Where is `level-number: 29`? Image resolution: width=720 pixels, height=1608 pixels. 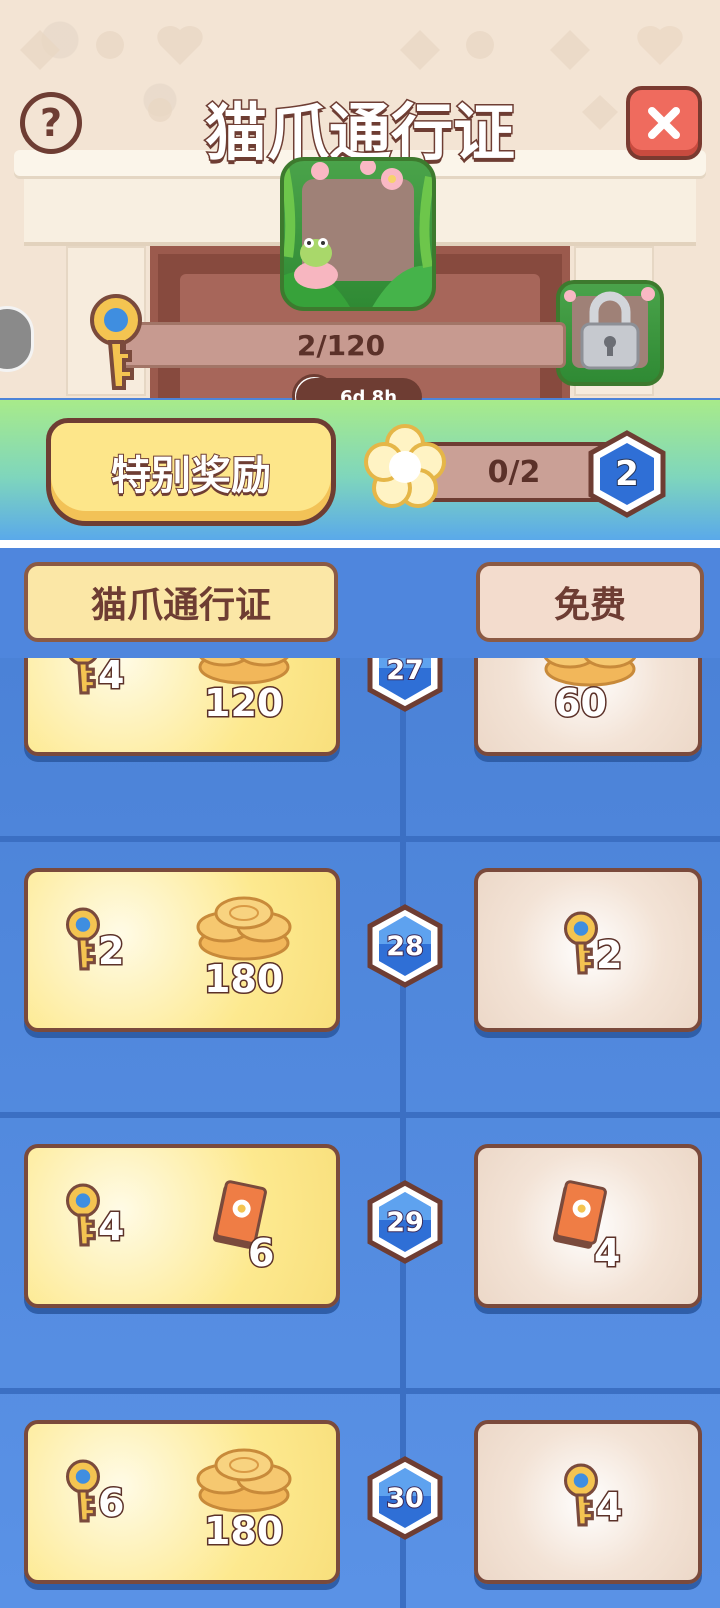
level-number: 29 is located at coordinates (405, 1222).